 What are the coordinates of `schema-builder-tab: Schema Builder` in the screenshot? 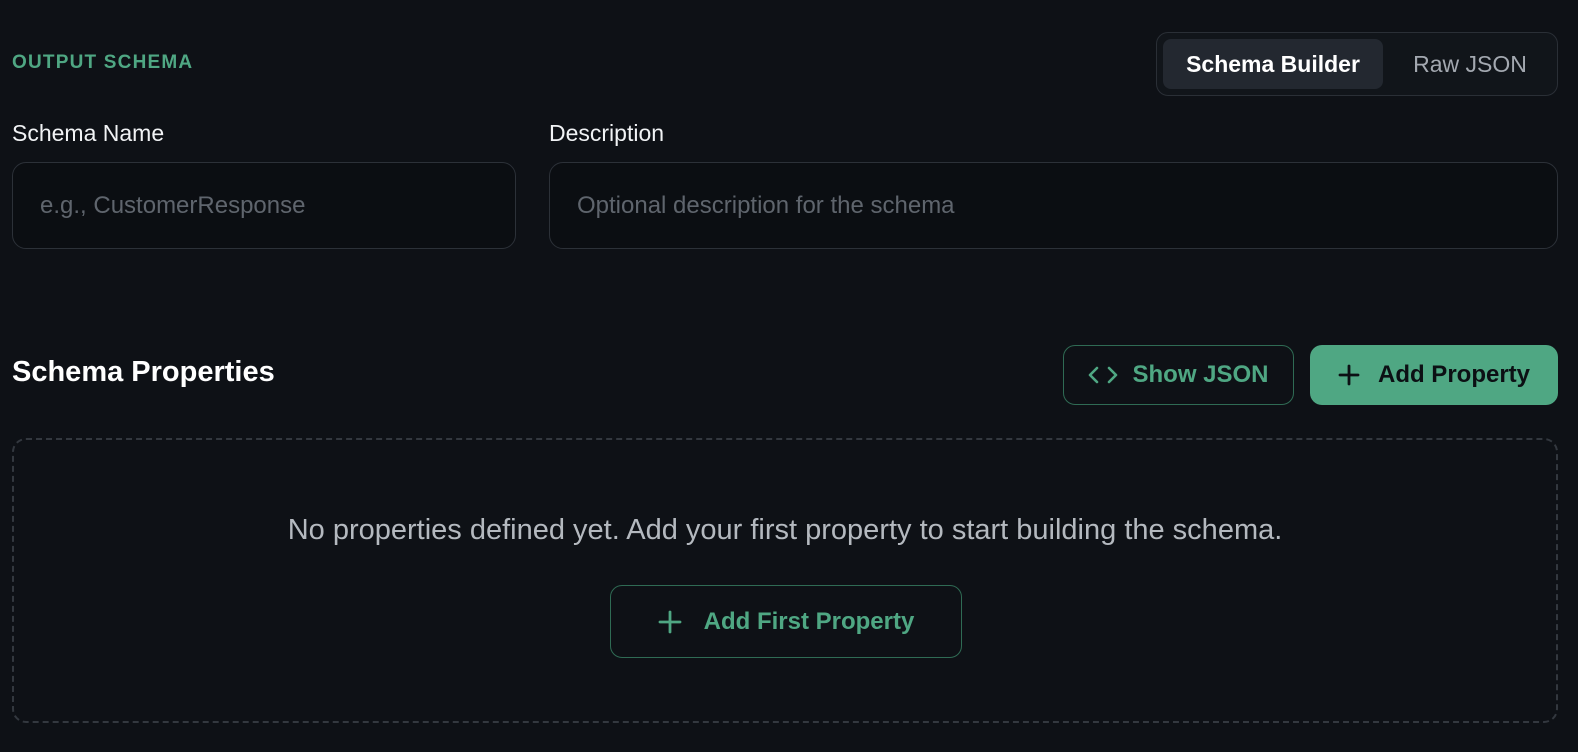 It's located at (1273, 64).